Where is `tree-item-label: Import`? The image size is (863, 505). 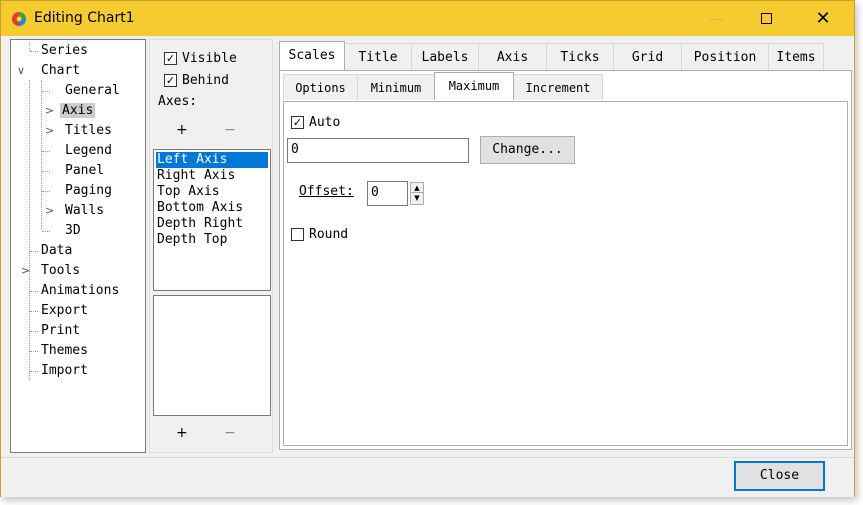
tree-item-label: Import is located at coordinates (64, 370).